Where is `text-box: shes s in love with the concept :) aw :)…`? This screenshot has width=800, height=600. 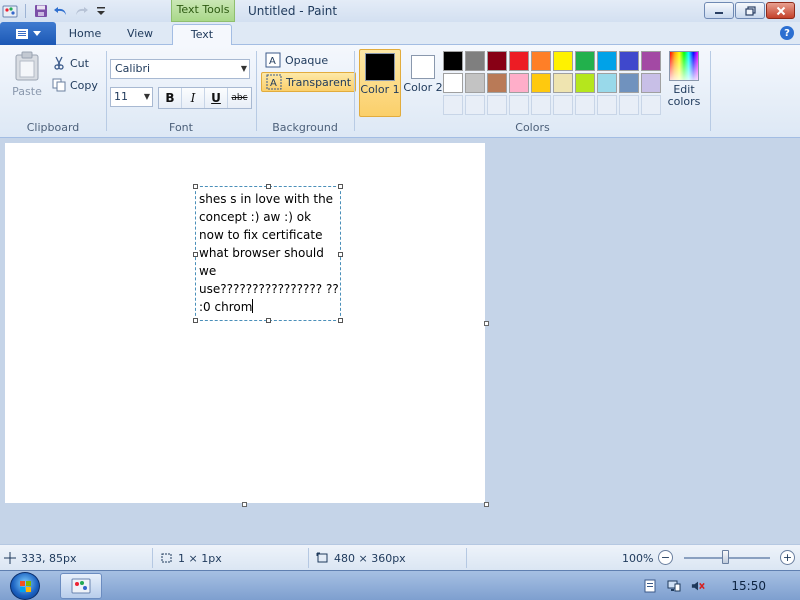 text-box: shes s in love with the concept :) aw :)… is located at coordinates (268, 253).